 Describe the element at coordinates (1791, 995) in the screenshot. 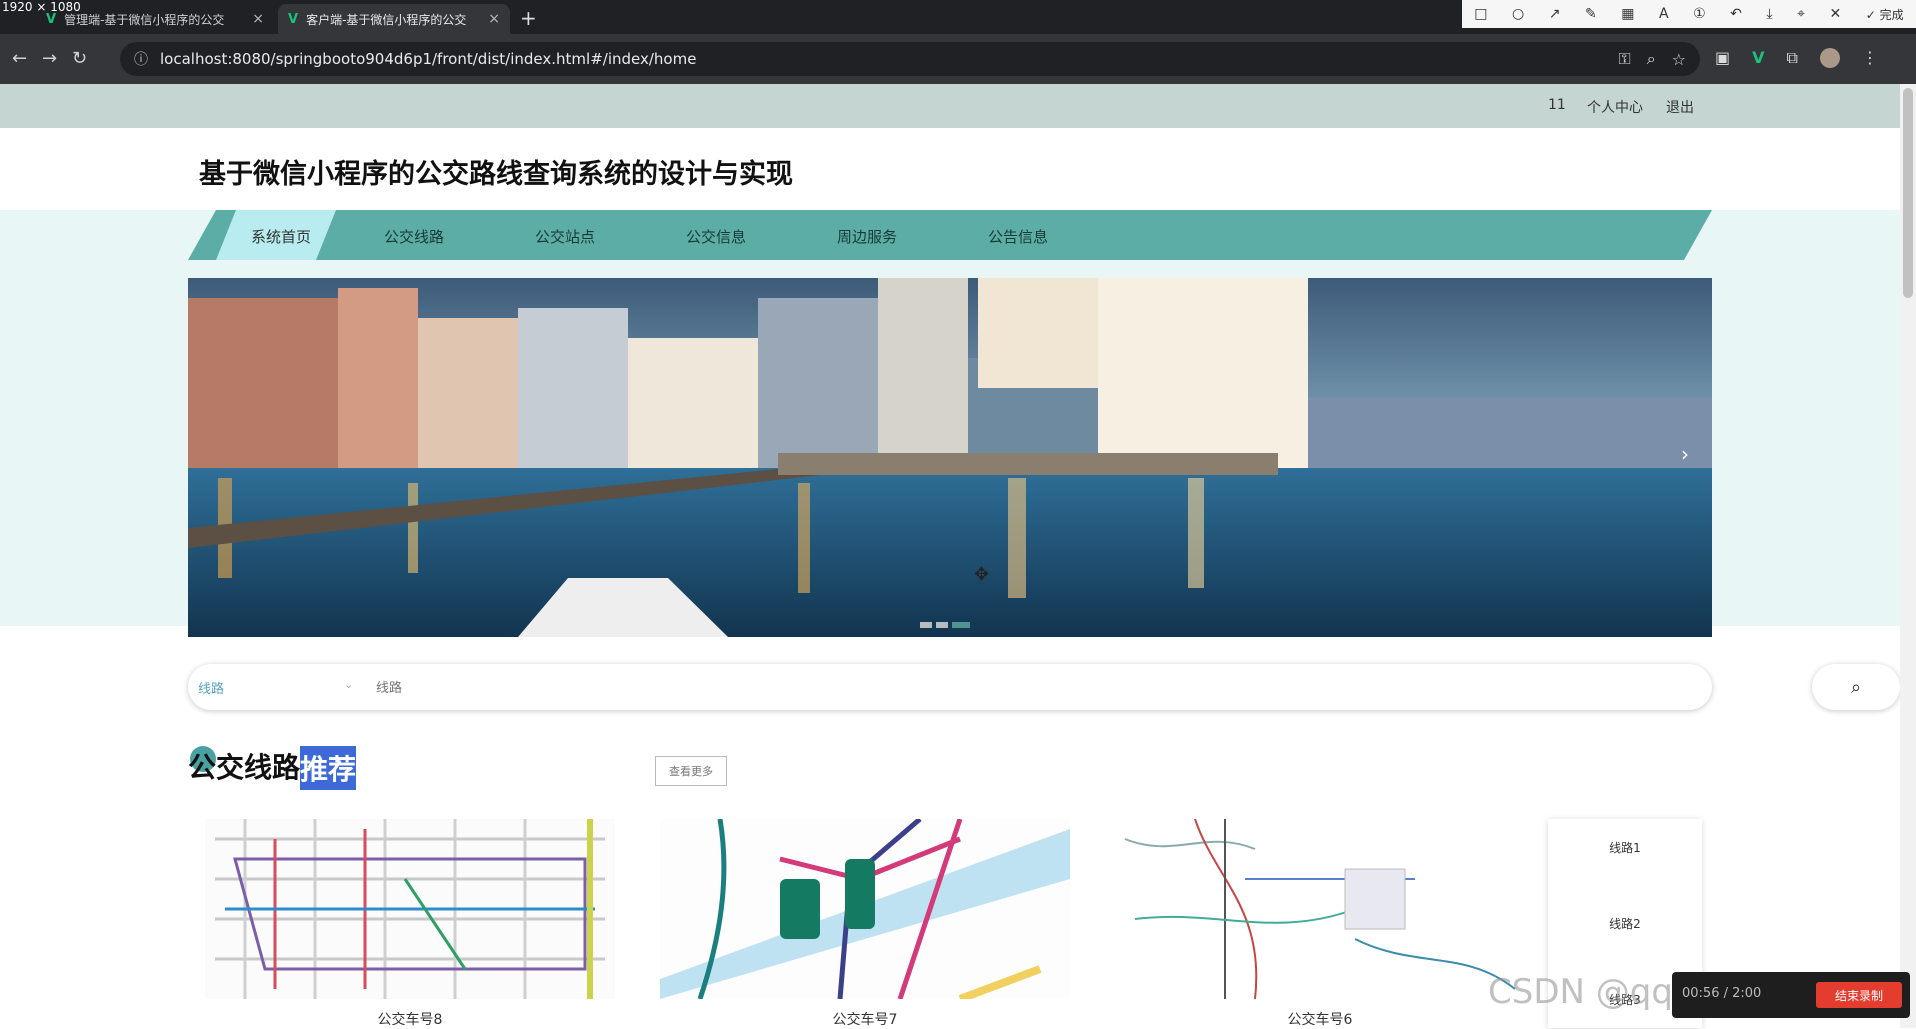

I see `screen-recorder-bar: 00:56 / 2:00 结束录制` at that location.